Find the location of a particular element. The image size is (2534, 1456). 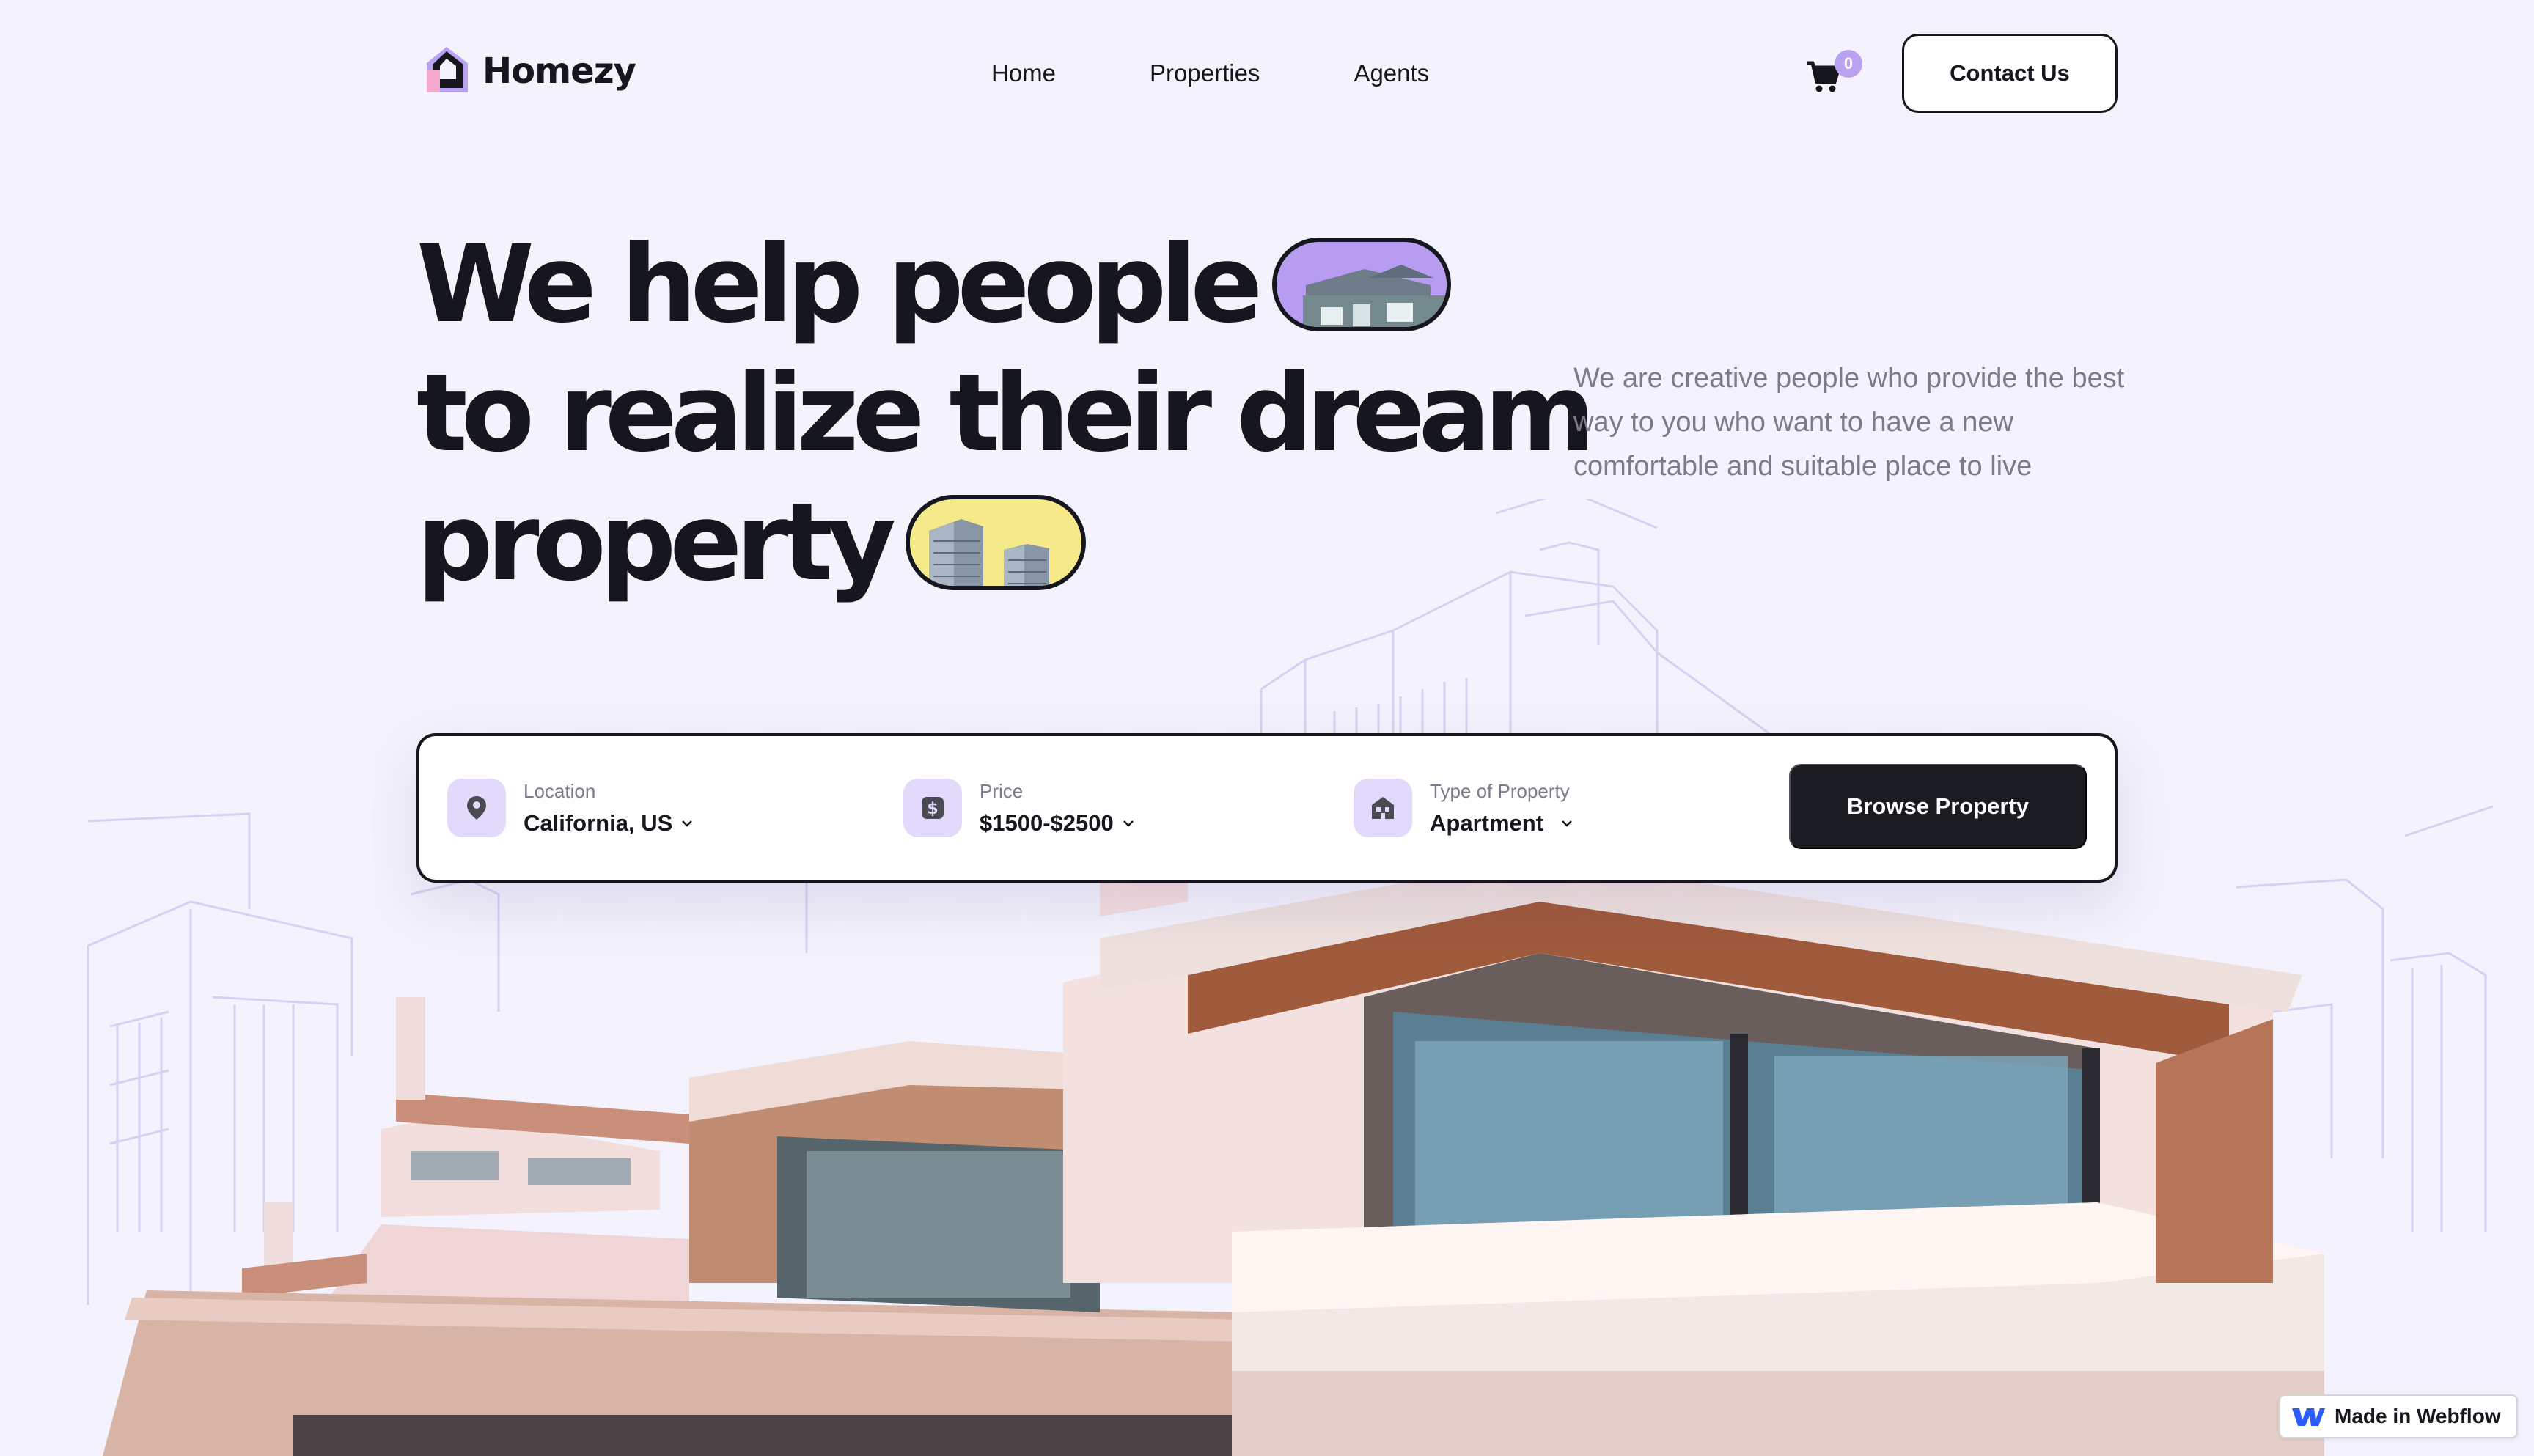

brand-logo: Homezy is located at coordinates (527, 71).